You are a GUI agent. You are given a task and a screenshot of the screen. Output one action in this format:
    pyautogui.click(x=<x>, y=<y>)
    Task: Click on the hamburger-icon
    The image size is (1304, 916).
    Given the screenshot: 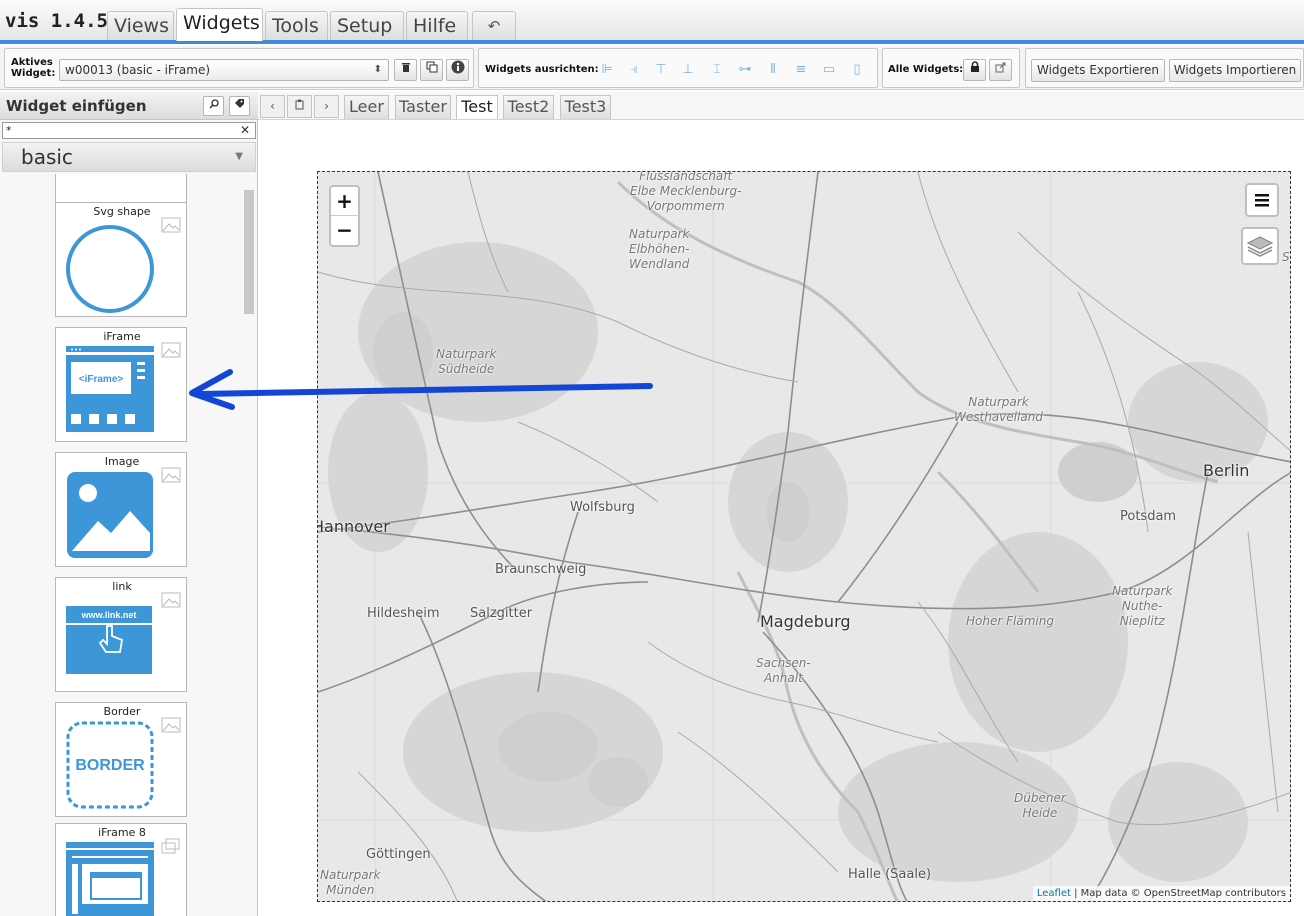 What is the action you would take?
    pyautogui.click(x=1262, y=200)
    